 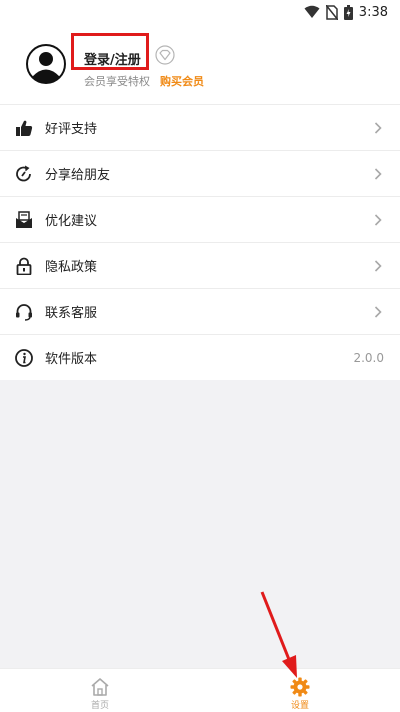 I want to click on share-refresh-icon, so click(x=23, y=173).